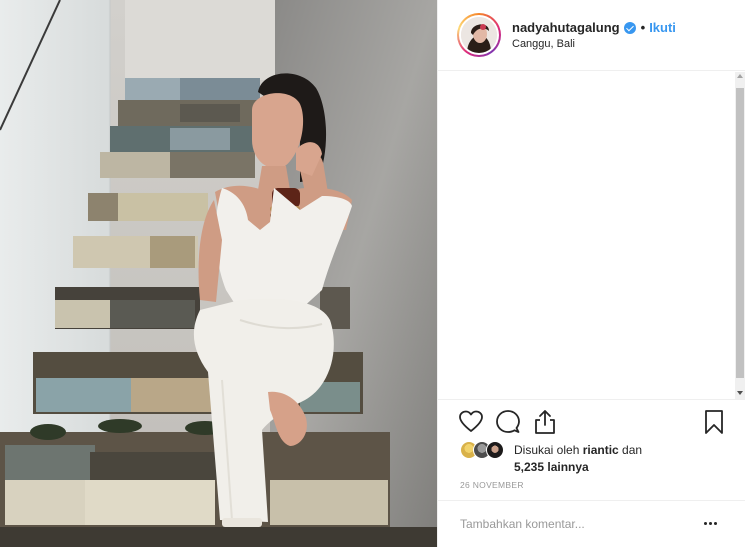 The image size is (745, 547). I want to click on username-link: nadyahutagalung, so click(566, 27).